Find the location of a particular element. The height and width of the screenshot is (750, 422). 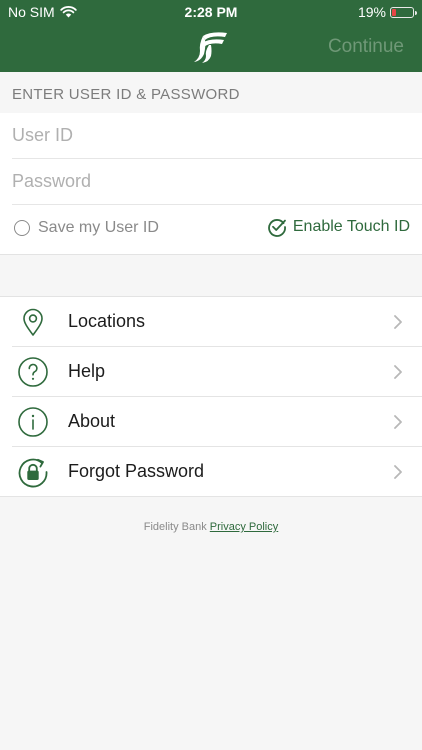

battery-icon is located at coordinates (403, 12).